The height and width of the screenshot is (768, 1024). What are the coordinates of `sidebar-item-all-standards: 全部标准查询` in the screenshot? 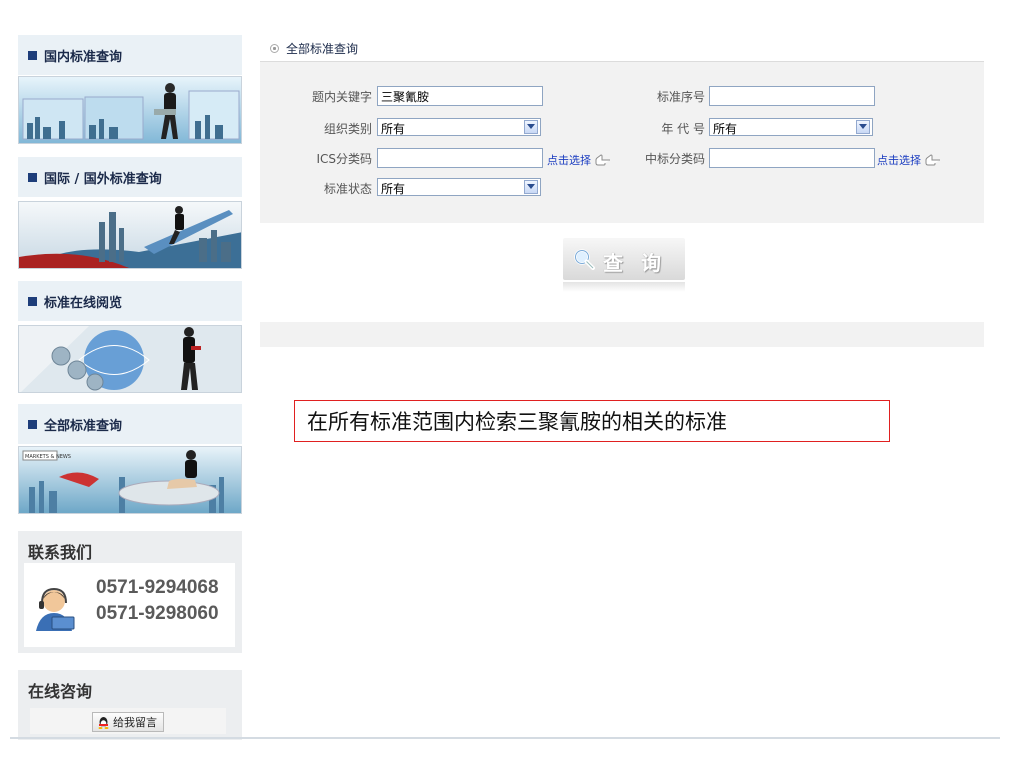 It's located at (130, 424).